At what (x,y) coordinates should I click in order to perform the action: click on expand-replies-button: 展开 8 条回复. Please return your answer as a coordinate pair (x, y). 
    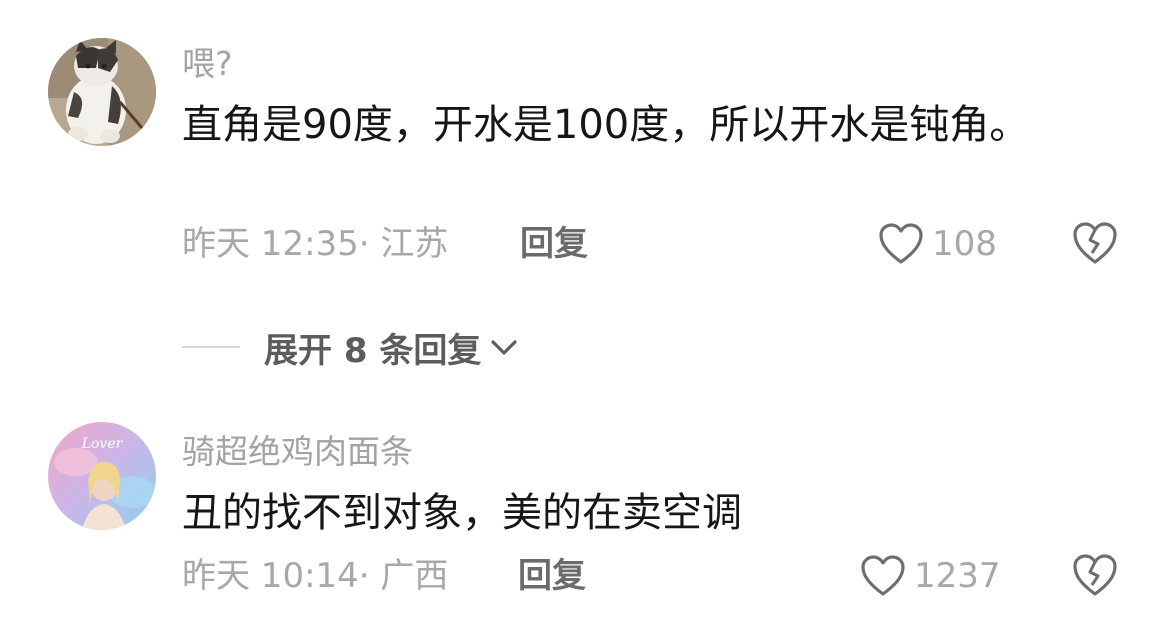
    Looking at the image, I should click on (391, 347).